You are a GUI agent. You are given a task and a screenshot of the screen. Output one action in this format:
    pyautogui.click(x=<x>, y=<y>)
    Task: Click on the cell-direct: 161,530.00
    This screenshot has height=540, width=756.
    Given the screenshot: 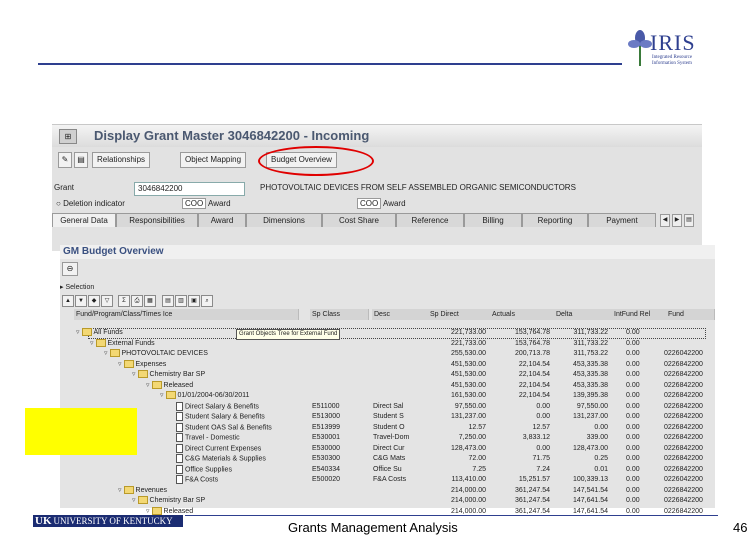 What is the action you would take?
    pyautogui.click(x=468, y=395)
    